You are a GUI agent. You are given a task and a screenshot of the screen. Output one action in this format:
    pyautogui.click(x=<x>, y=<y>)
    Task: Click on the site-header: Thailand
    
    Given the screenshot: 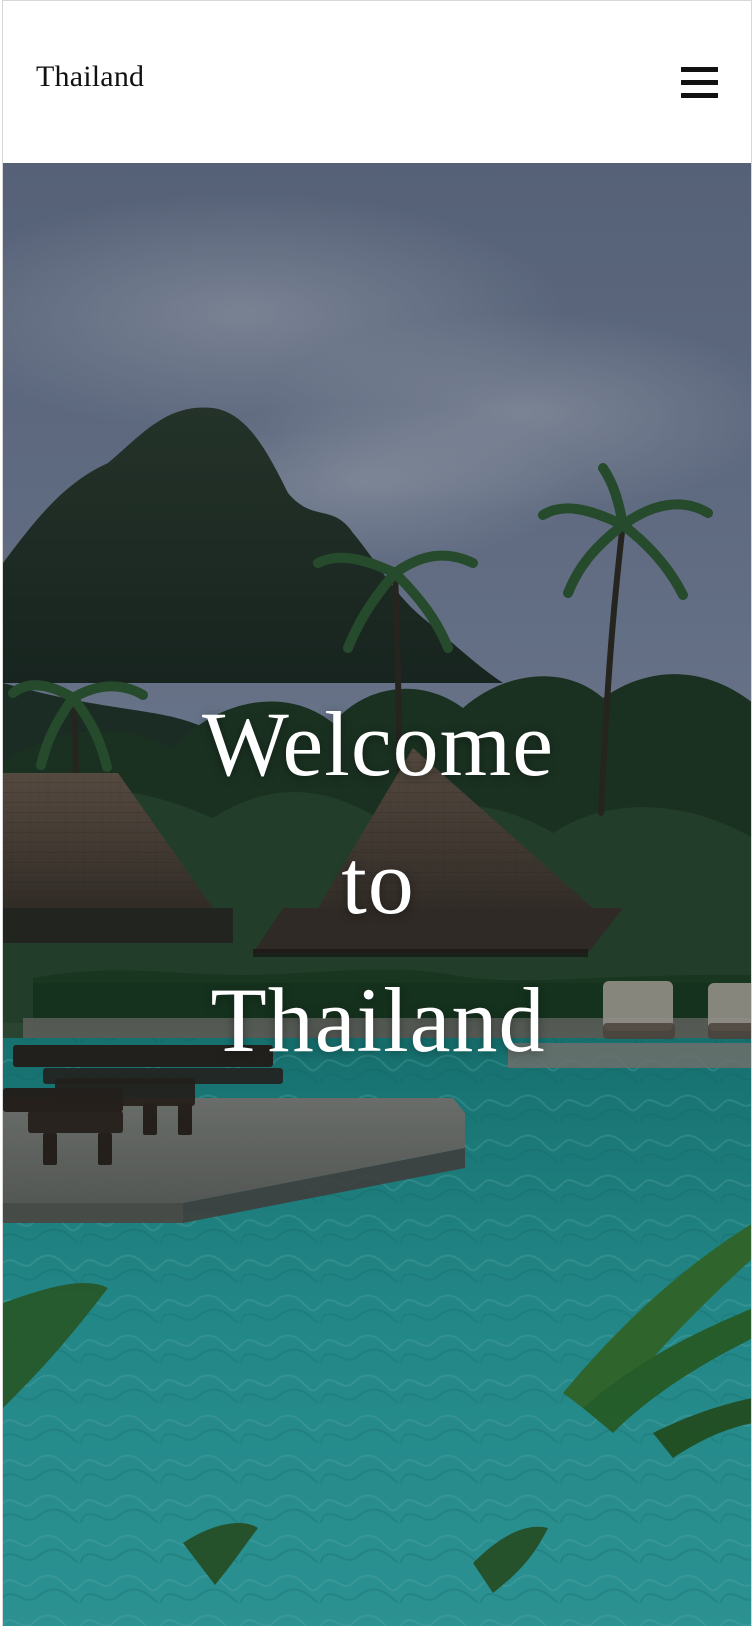 What is the action you would take?
    pyautogui.click(x=377, y=82)
    